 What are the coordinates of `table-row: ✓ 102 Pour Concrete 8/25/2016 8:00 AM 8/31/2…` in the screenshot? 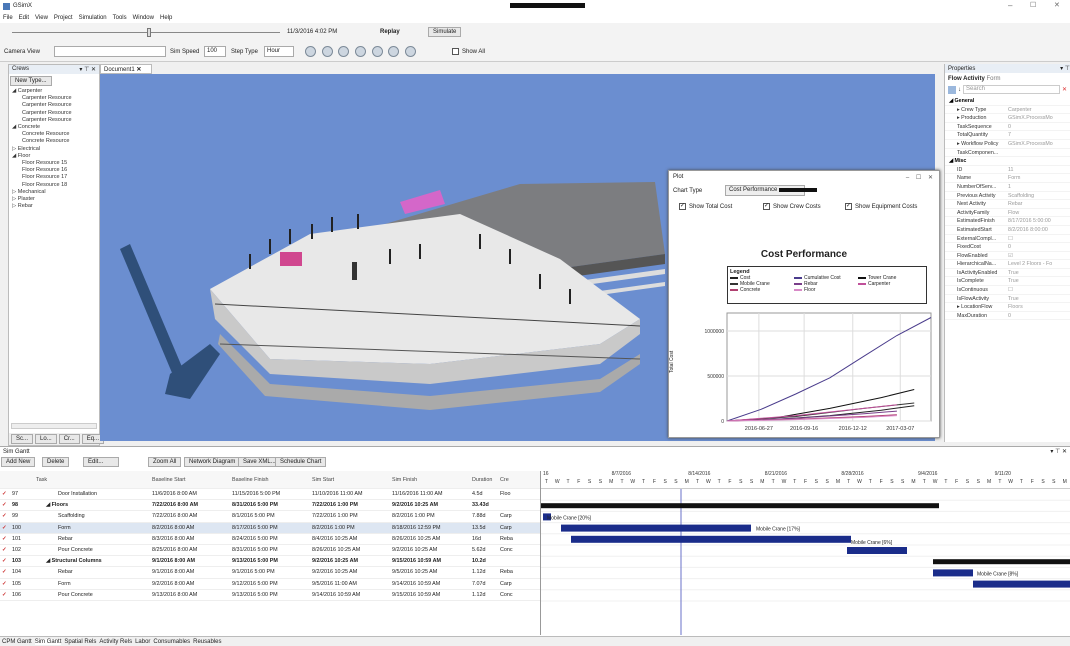 It's located at (270, 551).